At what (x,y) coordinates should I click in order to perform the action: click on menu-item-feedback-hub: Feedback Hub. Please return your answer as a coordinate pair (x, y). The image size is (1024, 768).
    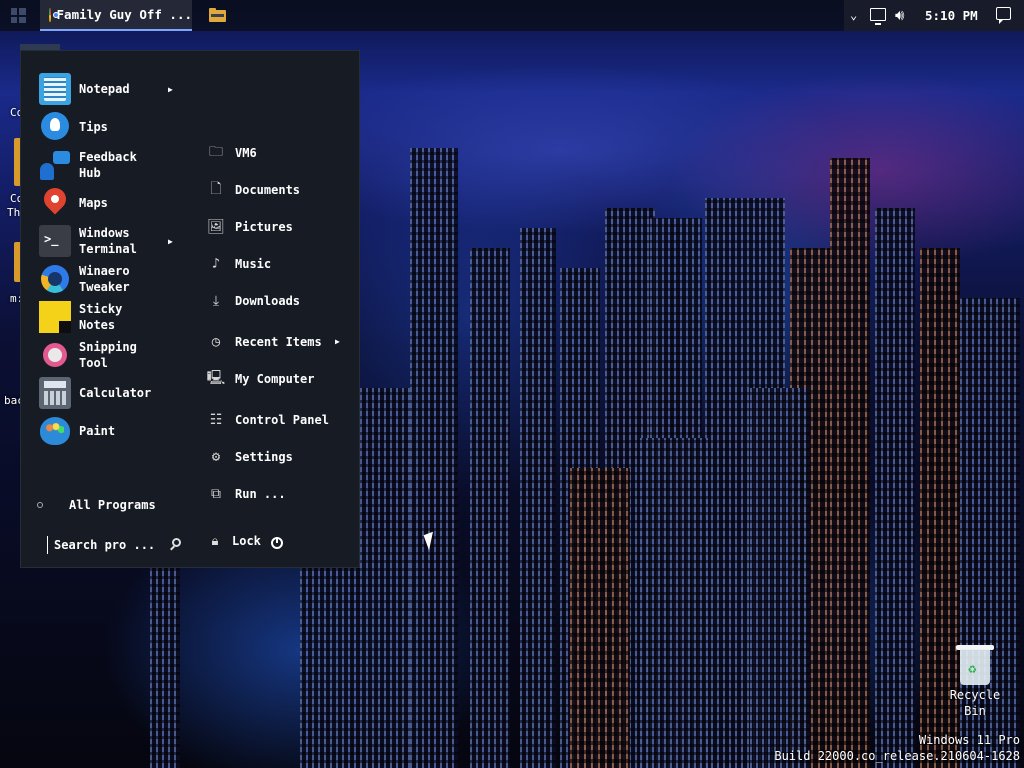
    Looking at the image, I should click on (102, 165).